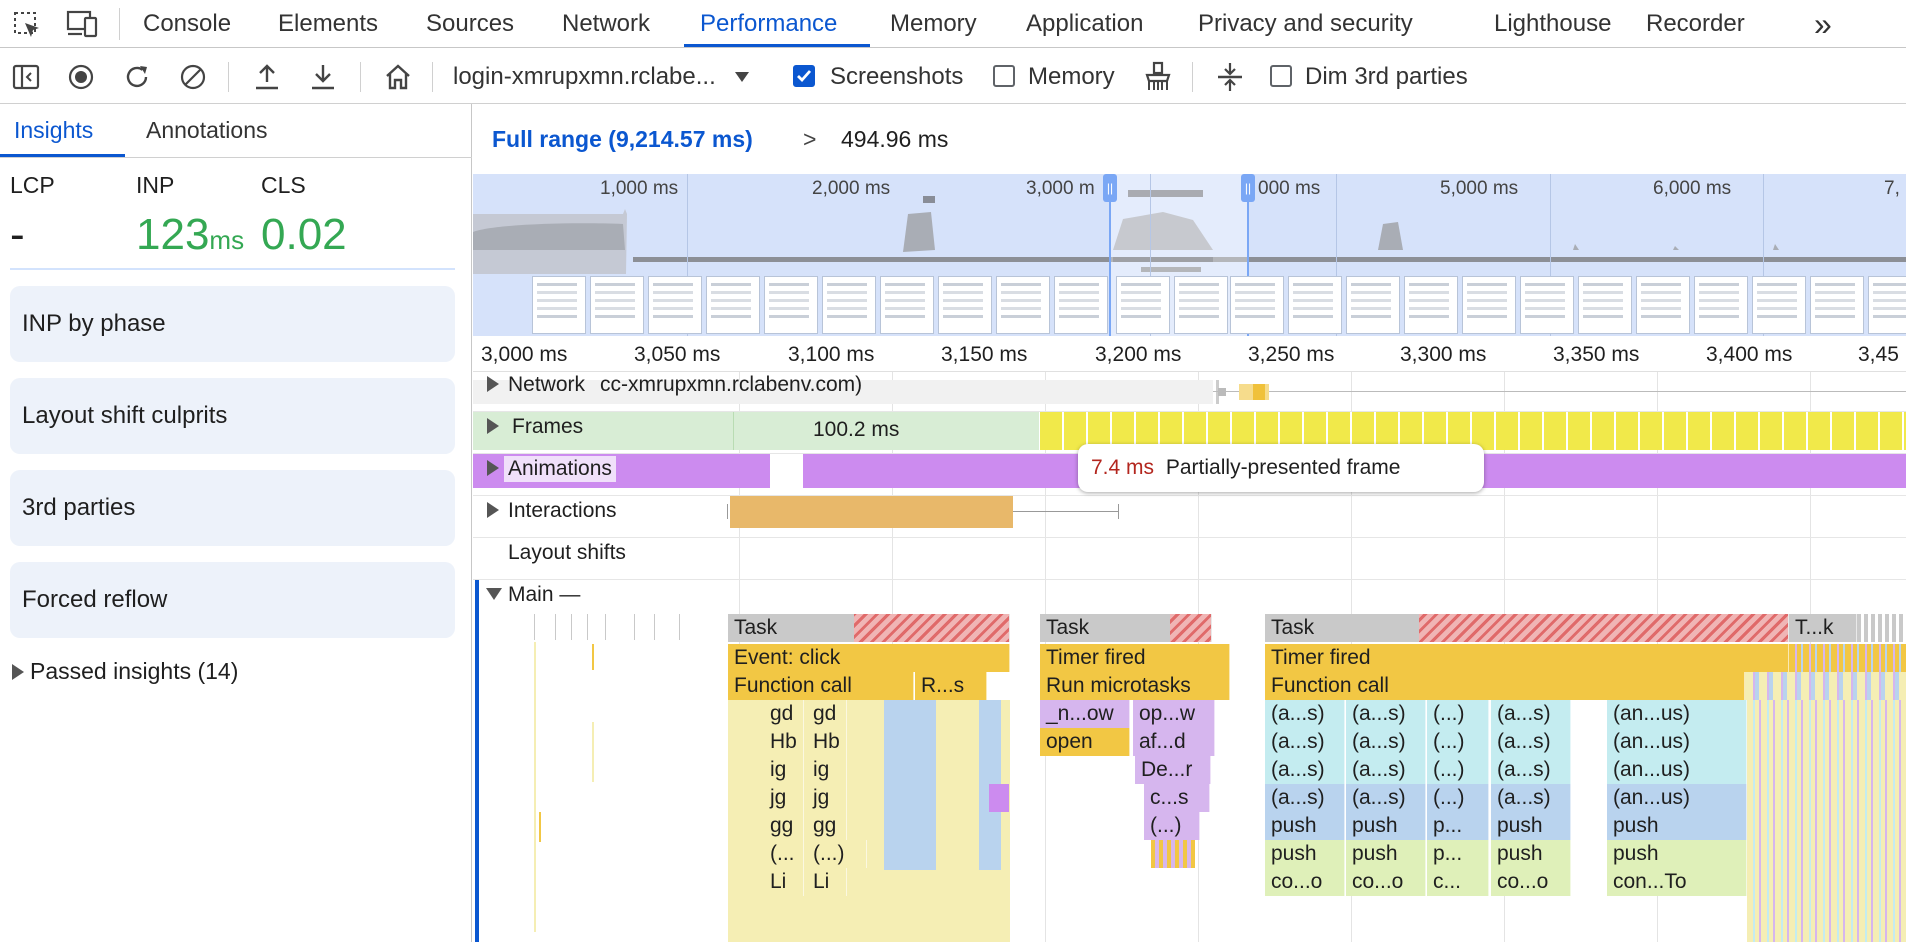 Image resolution: width=1906 pixels, height=942 pixels. What do you see at coordinates (193, 77) in the screenshot?
I see `clear-icon` at bounding box center [193, 77].